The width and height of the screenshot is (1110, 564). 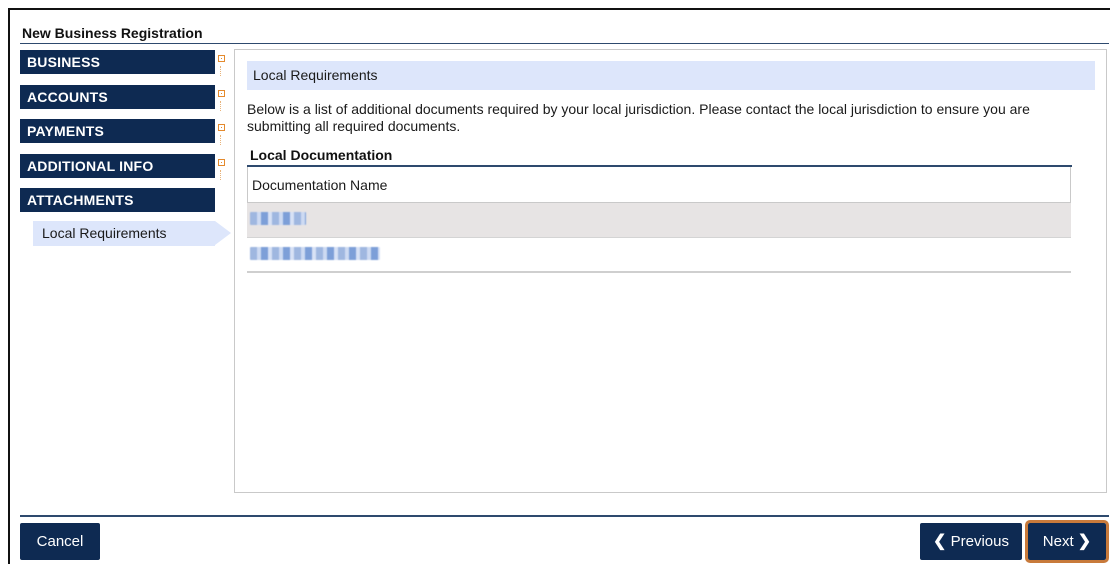 I want to click on next-button-label: Next, so click(x=1058, y=541).